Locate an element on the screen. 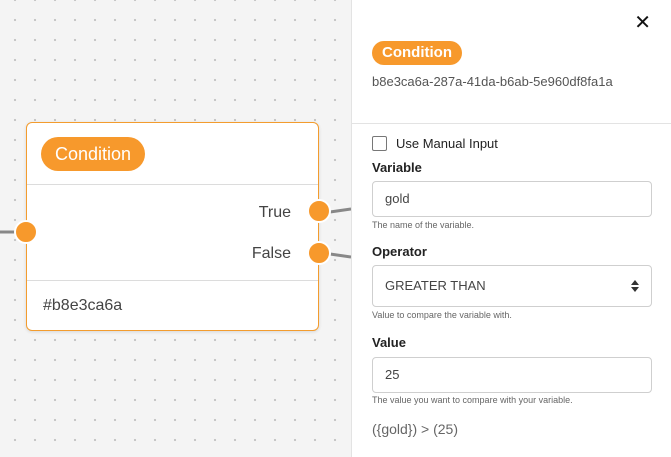 The height and width of the screenshot is (457, 671). operator-help: Value to compare the variable with. is located at coordinates (442, 315).